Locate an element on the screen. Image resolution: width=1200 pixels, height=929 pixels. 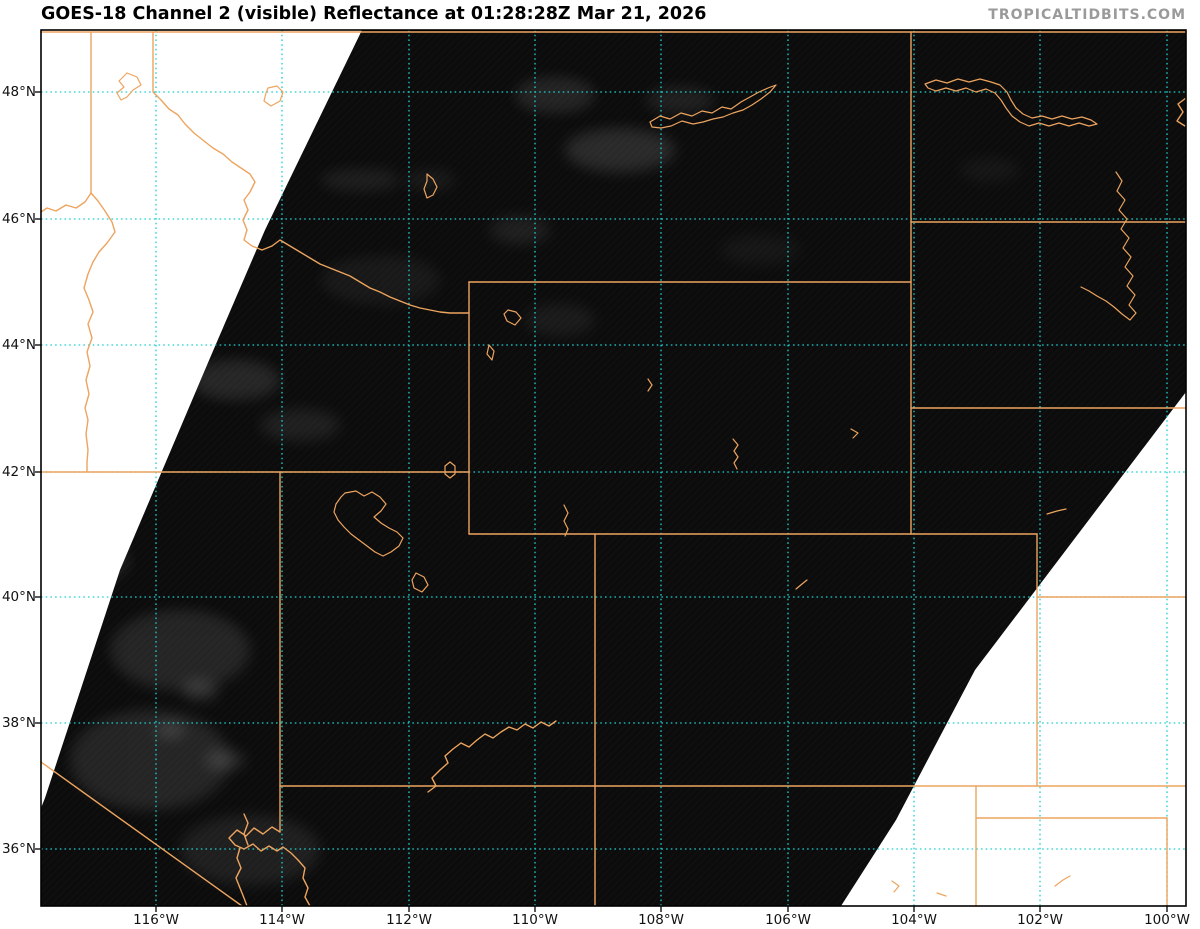
id-or-snake-border is located at coordinates (99, 332).